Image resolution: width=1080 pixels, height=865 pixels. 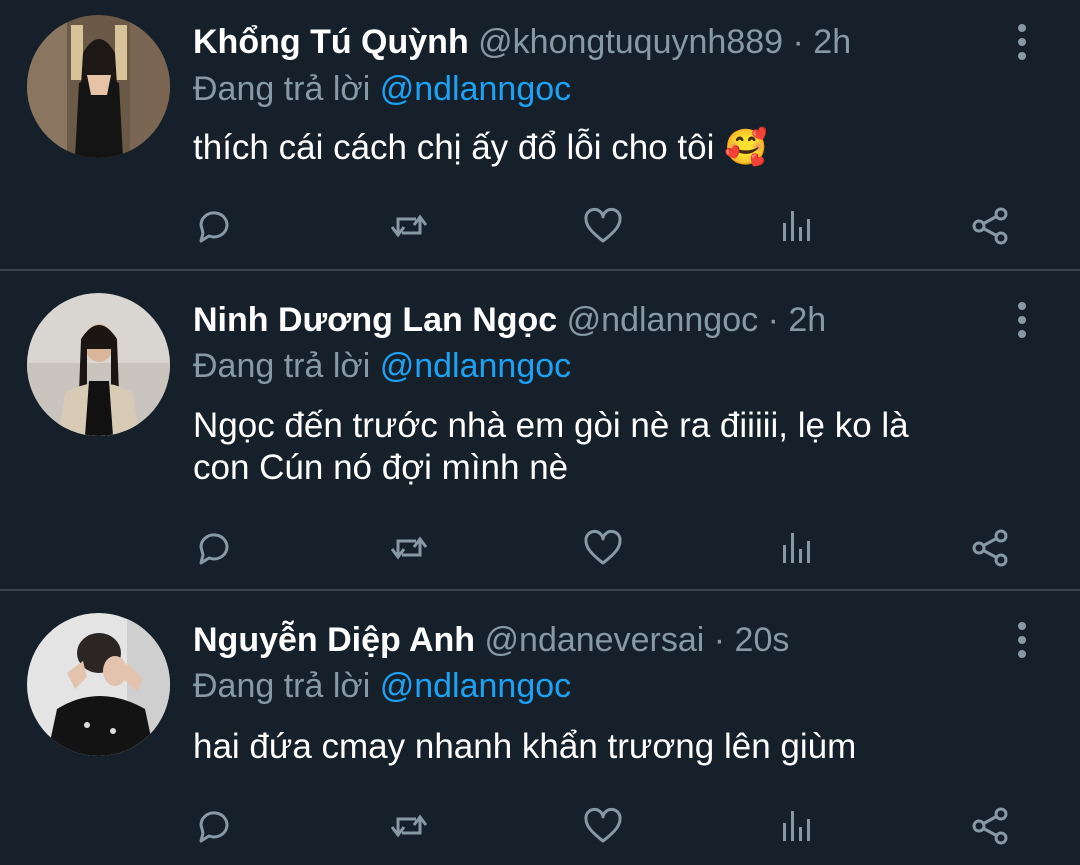 I want to click on author-name: Khổng Tú Quỳnh, so click(x=331, y=42).